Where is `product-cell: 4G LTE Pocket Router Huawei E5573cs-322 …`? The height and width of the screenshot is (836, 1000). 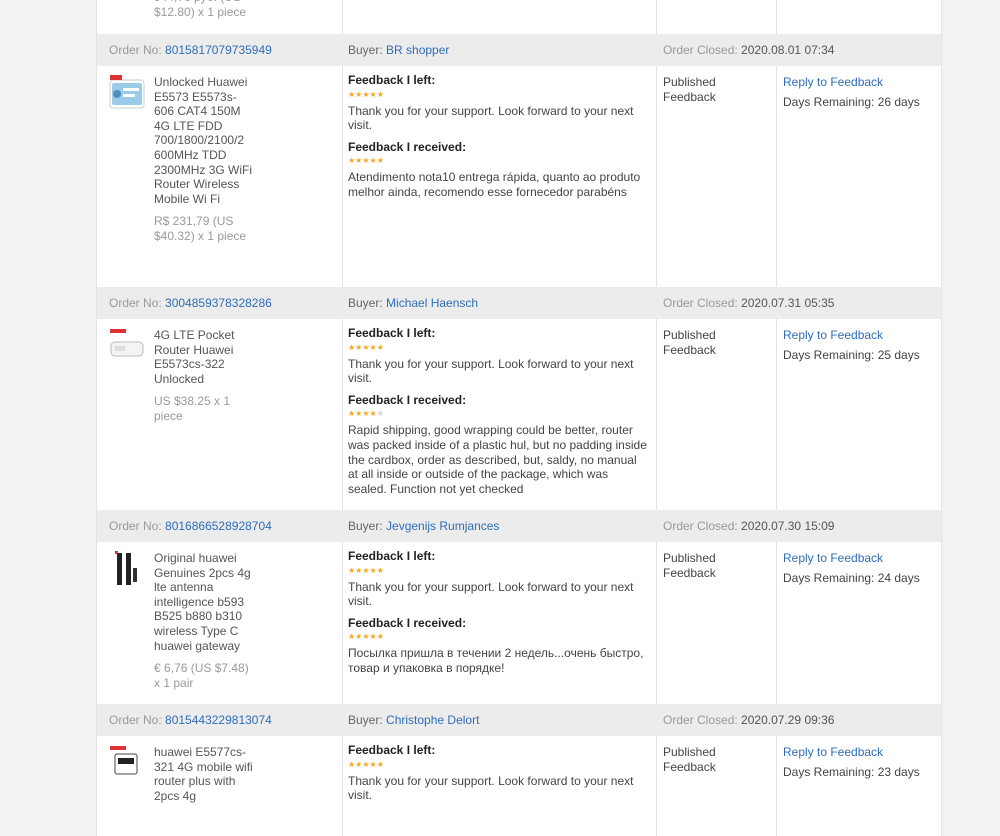 product-cell: 4G LTE Pocket Router Huawei E5573cs-322 … is located at coordinates (220, 414).